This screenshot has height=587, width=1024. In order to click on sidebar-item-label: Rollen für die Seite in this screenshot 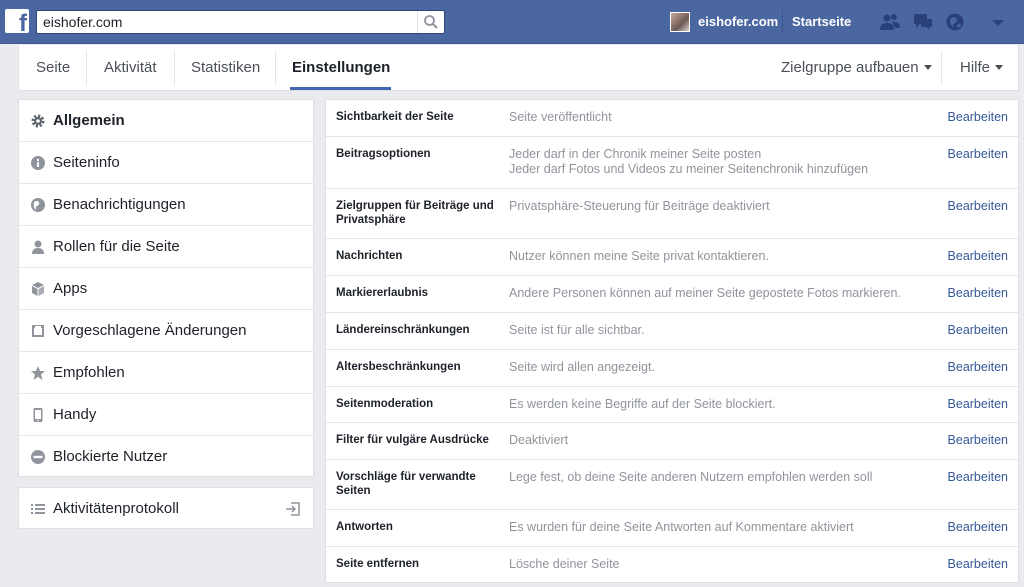, I will do `click(116, 246)`.